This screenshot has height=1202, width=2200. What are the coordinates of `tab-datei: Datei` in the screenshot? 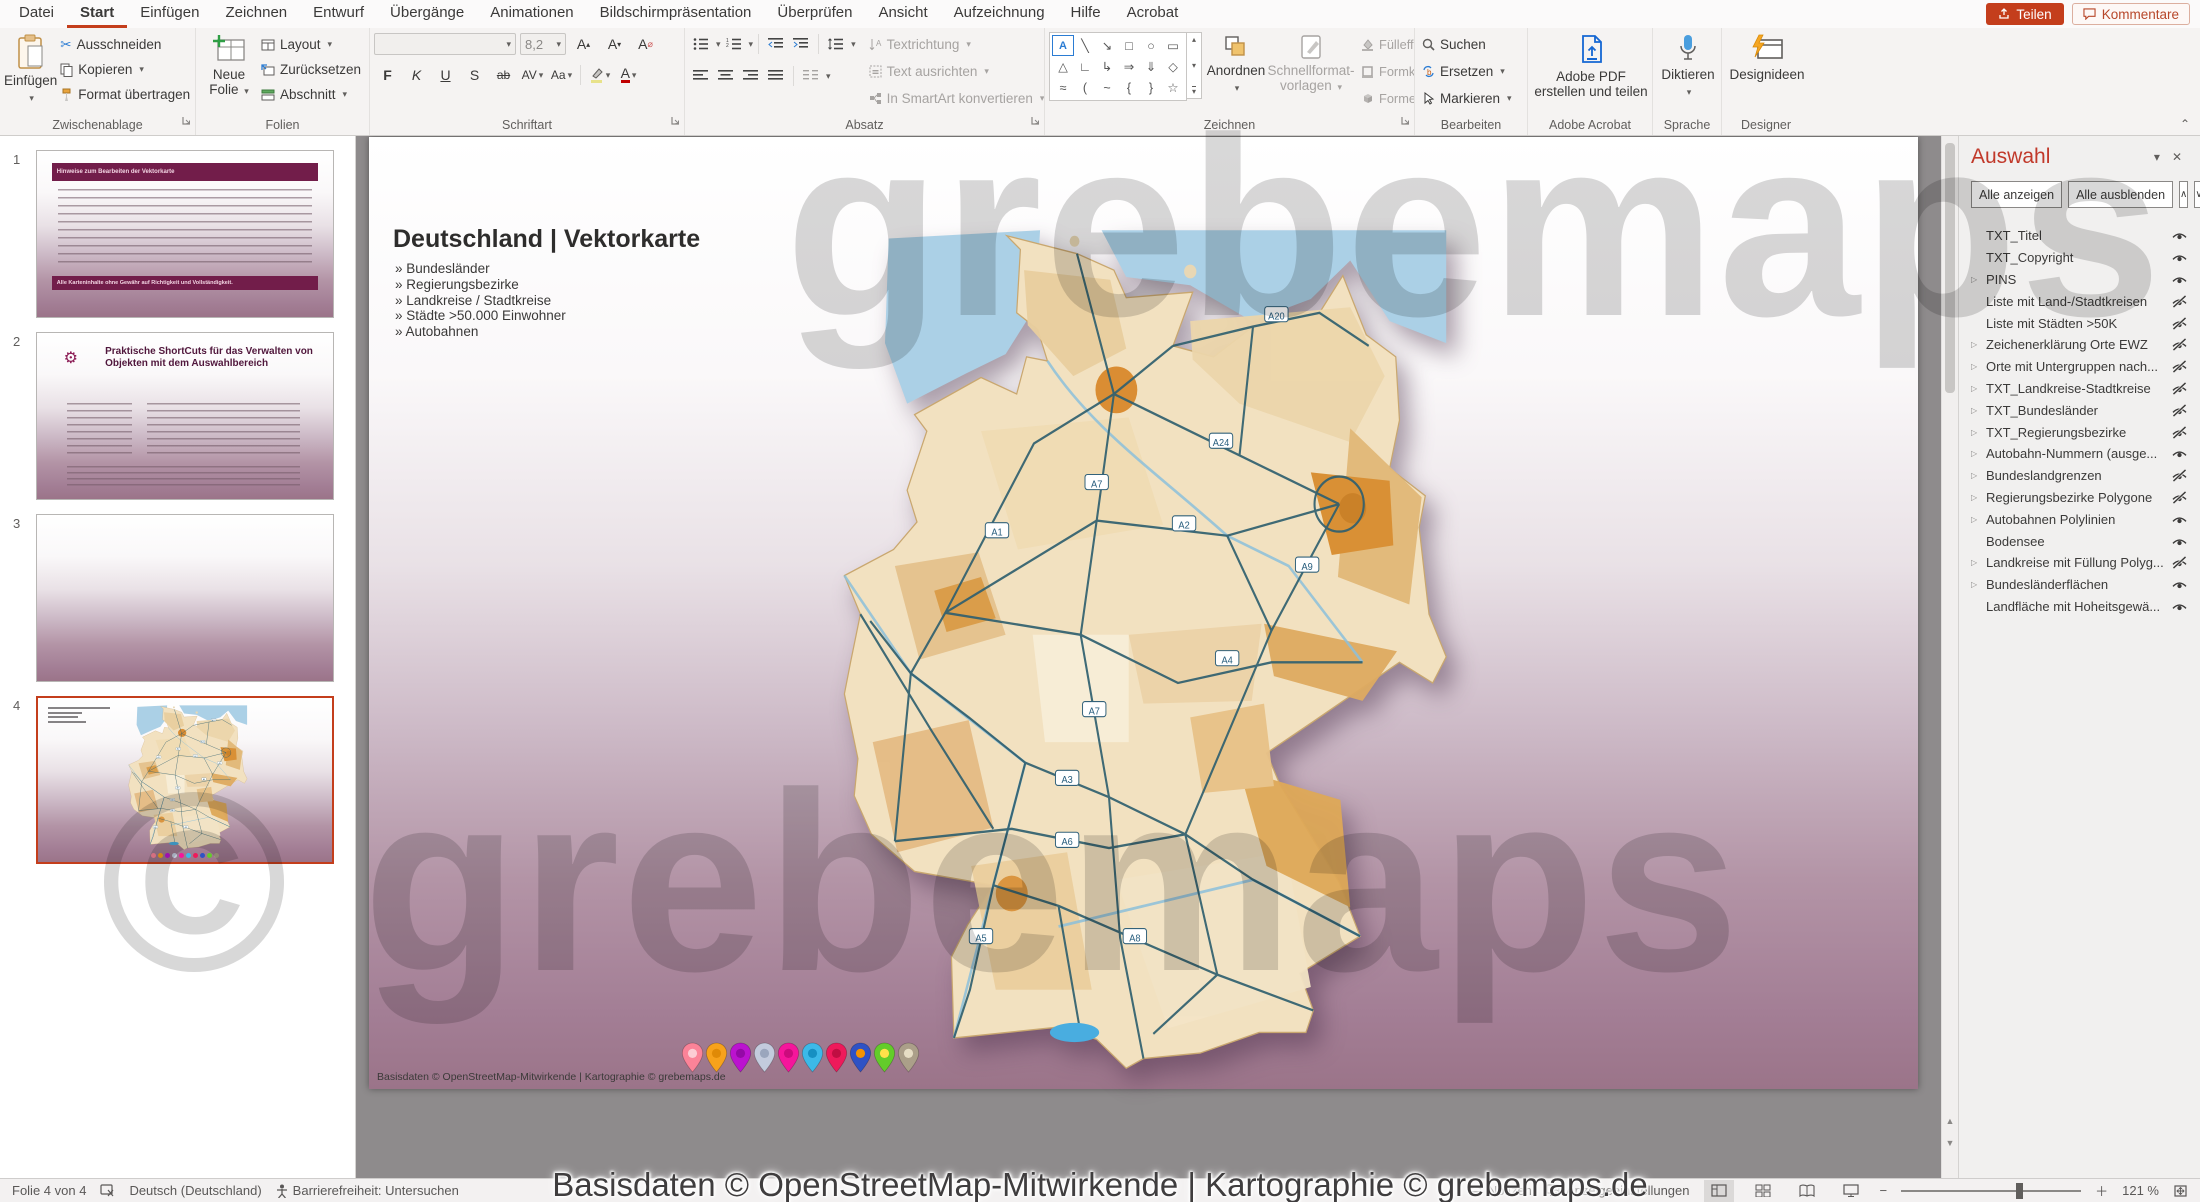 It's located at (36, 14).